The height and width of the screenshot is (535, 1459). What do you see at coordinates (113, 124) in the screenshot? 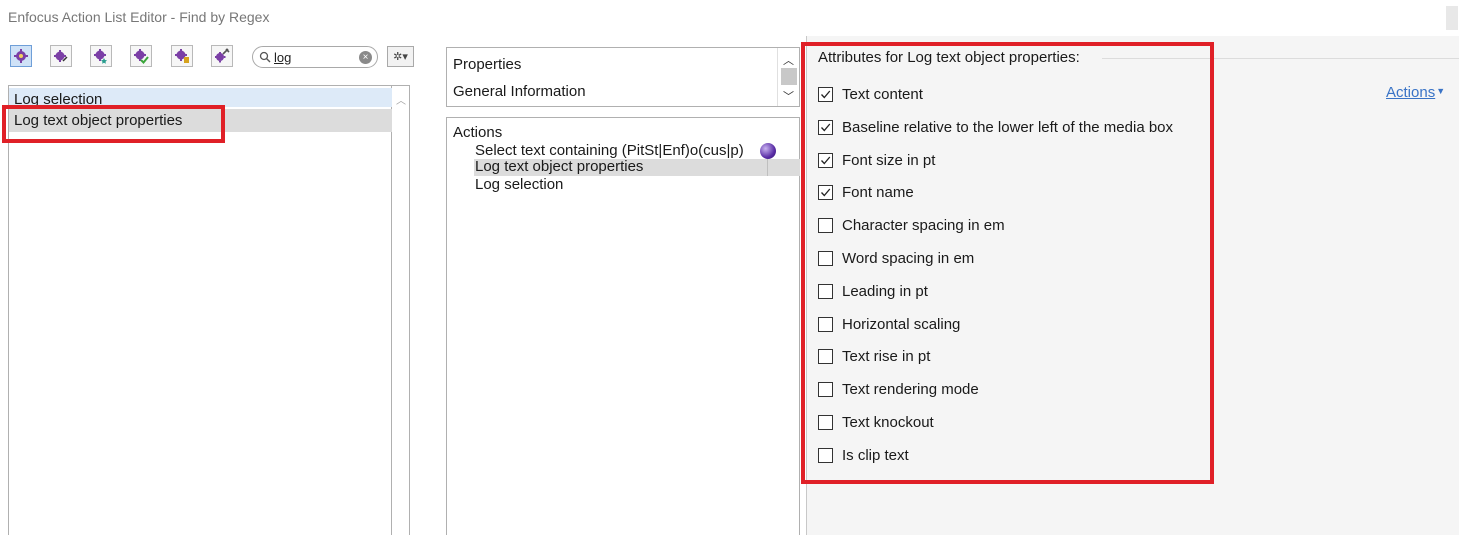
I see `highlight-box` at bounding box center [113, 124].